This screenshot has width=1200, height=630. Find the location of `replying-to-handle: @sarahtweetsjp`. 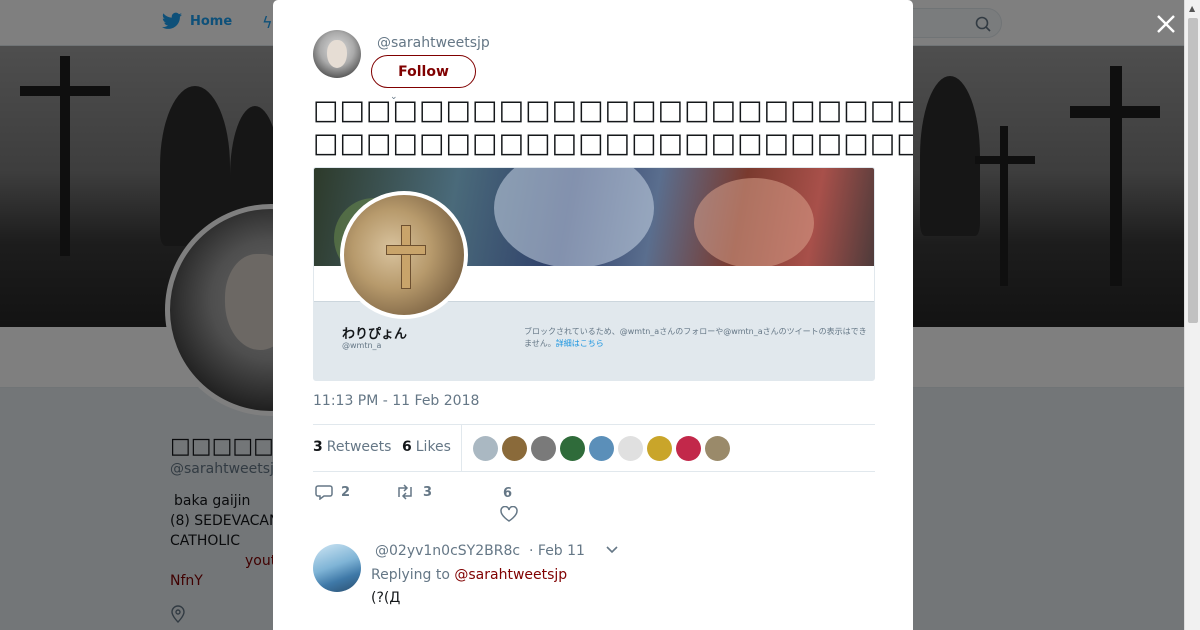

replying-to-handle: @sarahtweetsjp is located at coordinates (510, 575).